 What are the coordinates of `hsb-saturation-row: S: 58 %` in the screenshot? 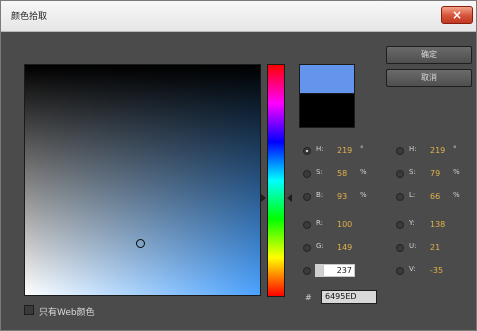 It's located at (348, 174).